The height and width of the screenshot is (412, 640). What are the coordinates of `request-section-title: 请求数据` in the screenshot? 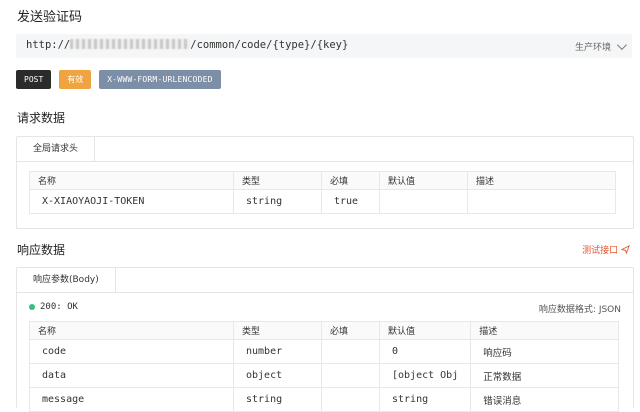 It's located at (41, 118).